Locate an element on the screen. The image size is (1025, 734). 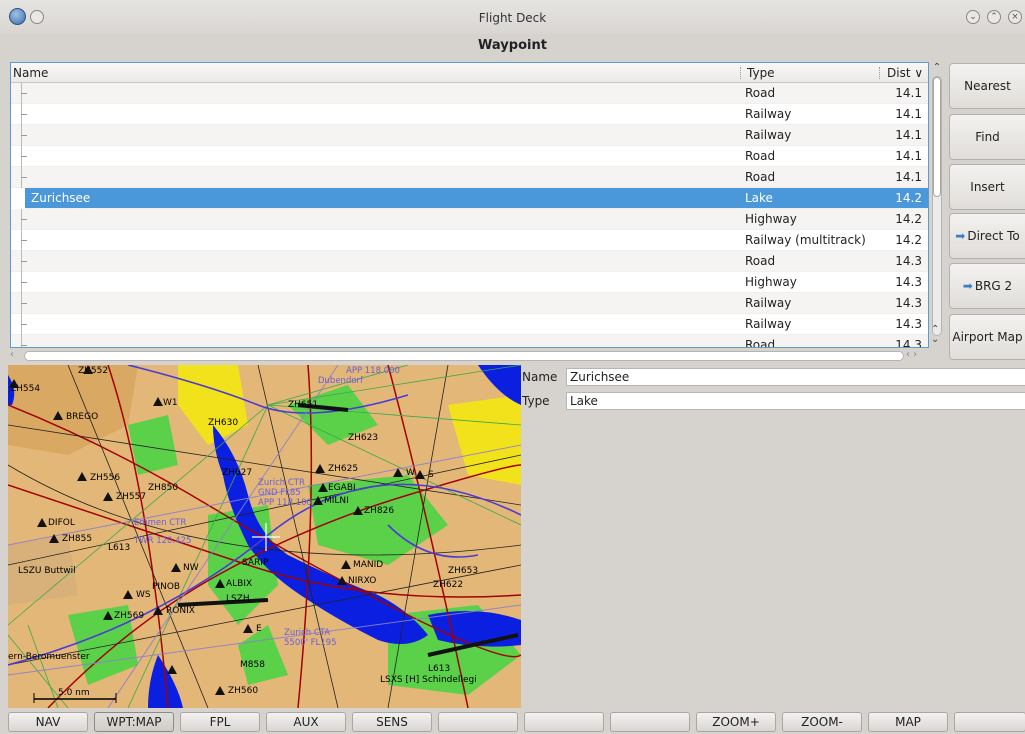
map-label: ZH653 is located at coordinates (463, 571).